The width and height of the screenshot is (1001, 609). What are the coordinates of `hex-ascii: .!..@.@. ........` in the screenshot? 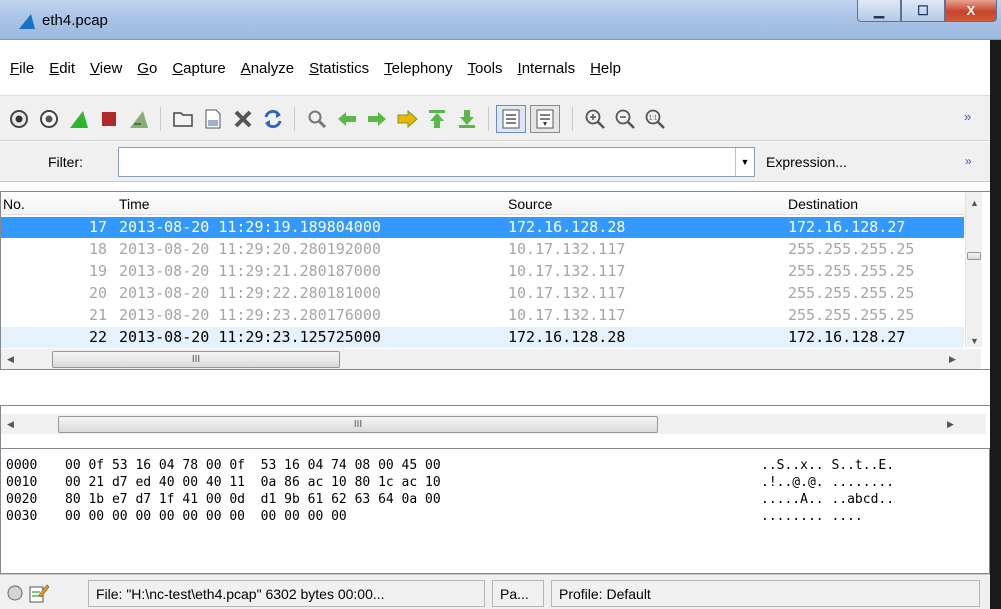 It's located at (828, 482).